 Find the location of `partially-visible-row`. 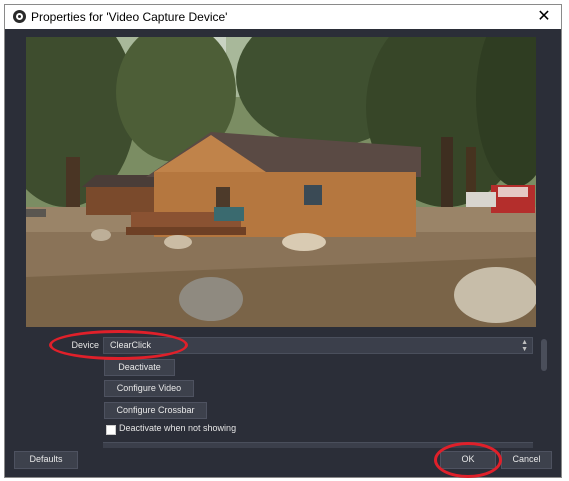

partially-visible-row is located at coordinates (276, 445).